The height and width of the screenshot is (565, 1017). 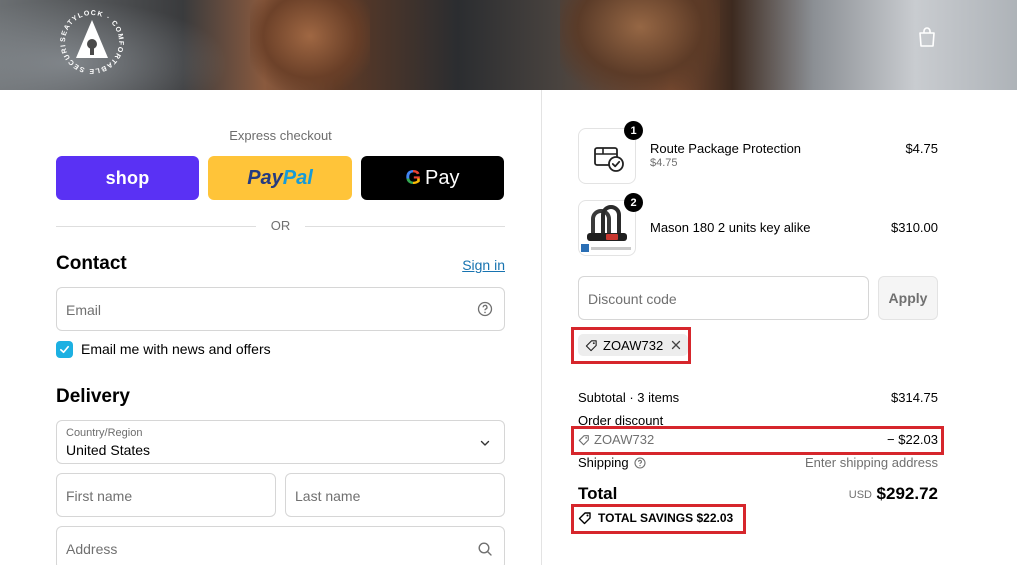 I want to click on search-icon, so click(x=485, y=549).